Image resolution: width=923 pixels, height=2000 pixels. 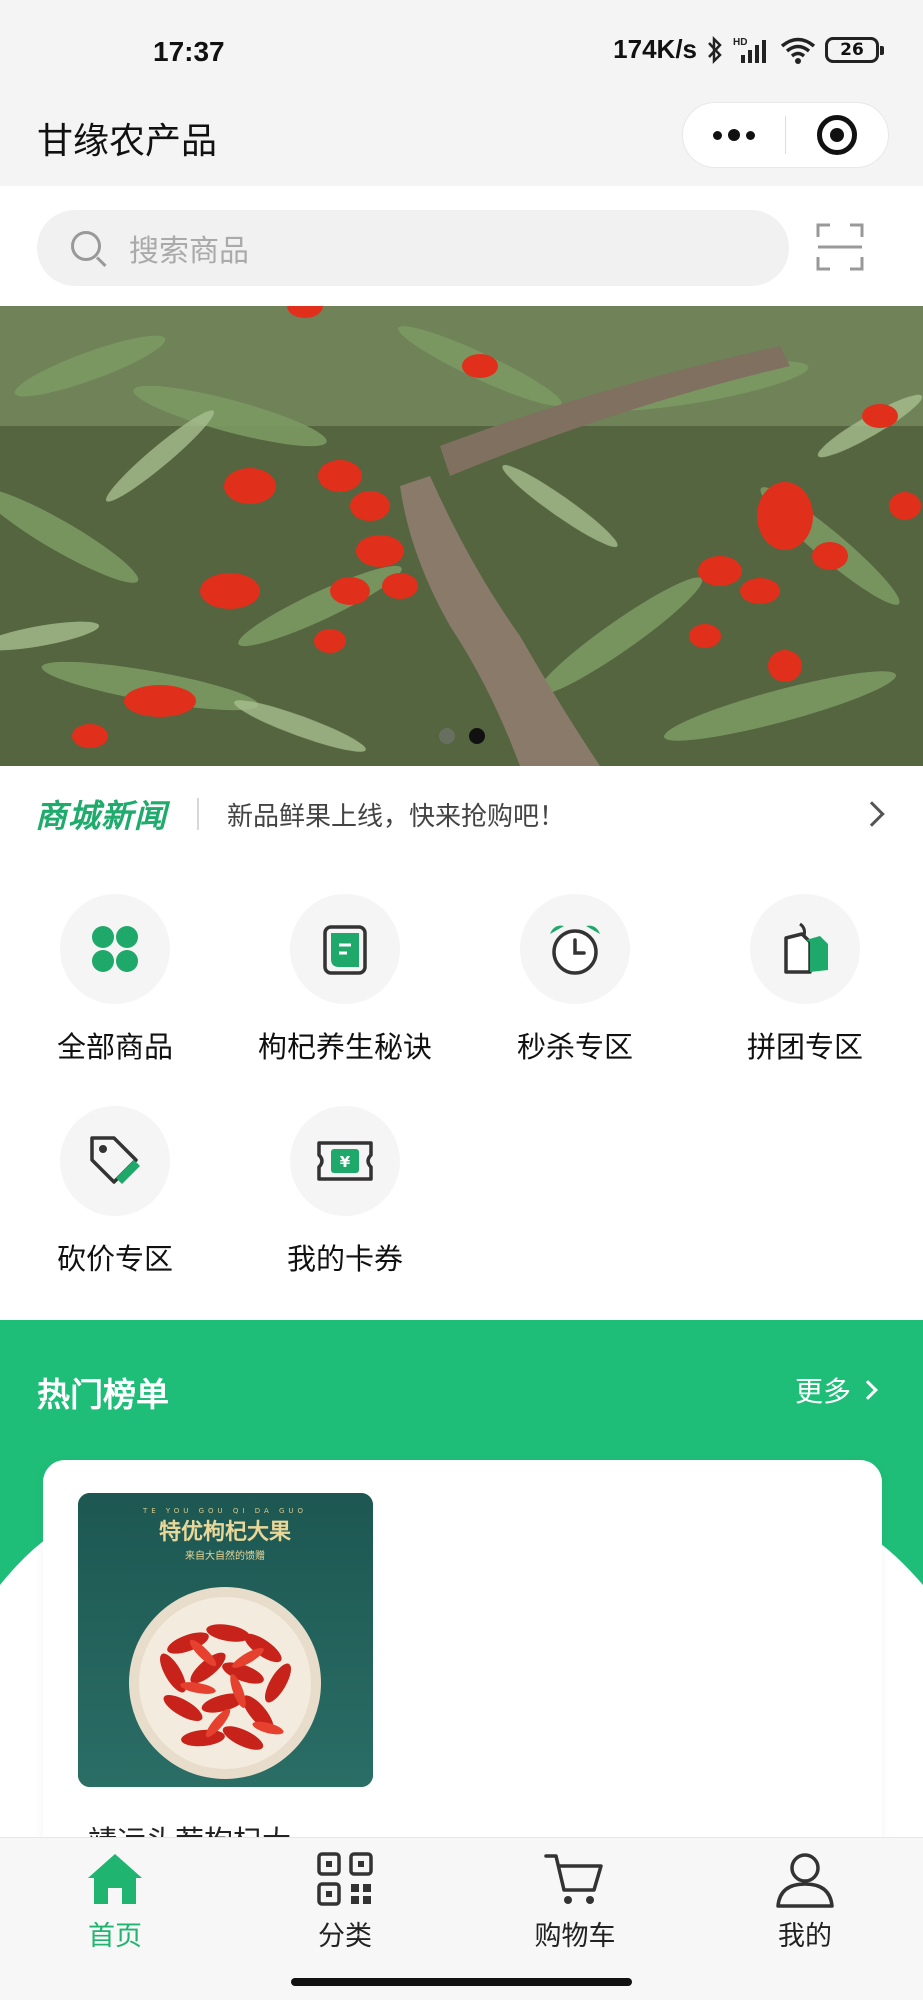 I want to click on category-label: 枸杞养生秘诀, so click(x=344, y=1047).